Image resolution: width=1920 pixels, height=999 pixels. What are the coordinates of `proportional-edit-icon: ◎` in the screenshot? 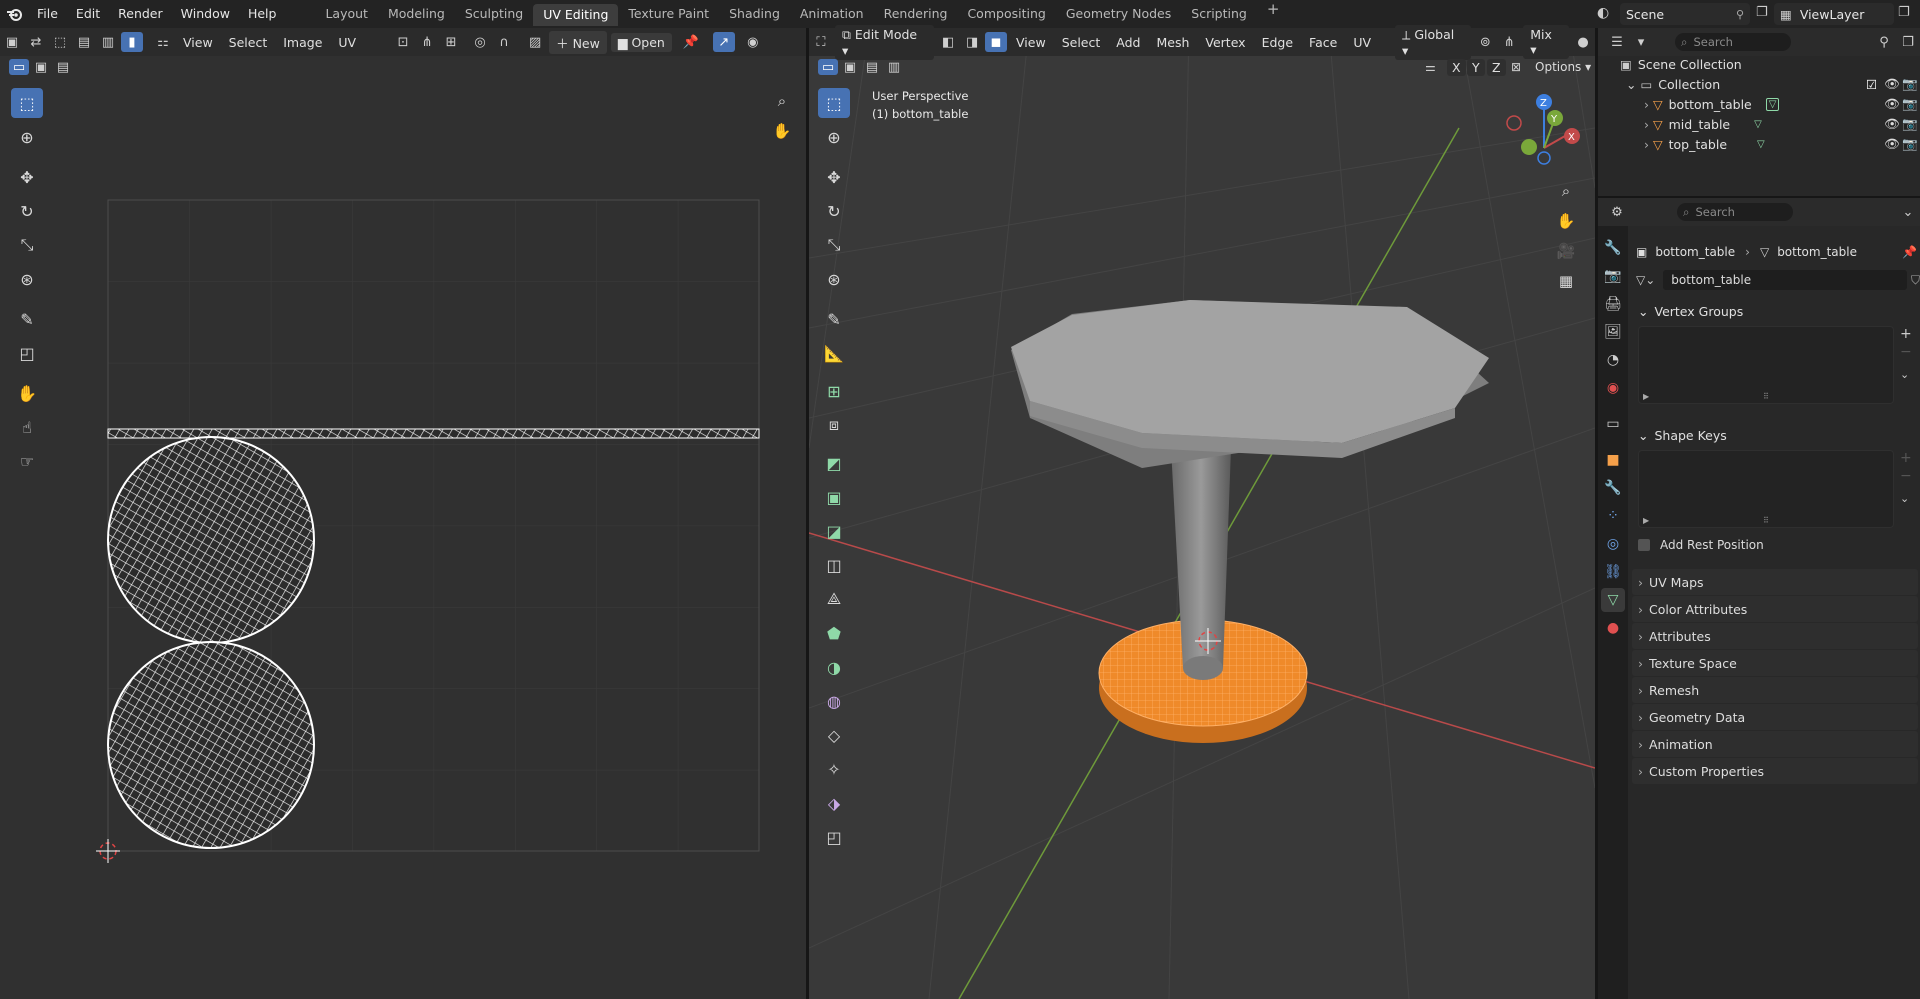 It's located at (480, 42).